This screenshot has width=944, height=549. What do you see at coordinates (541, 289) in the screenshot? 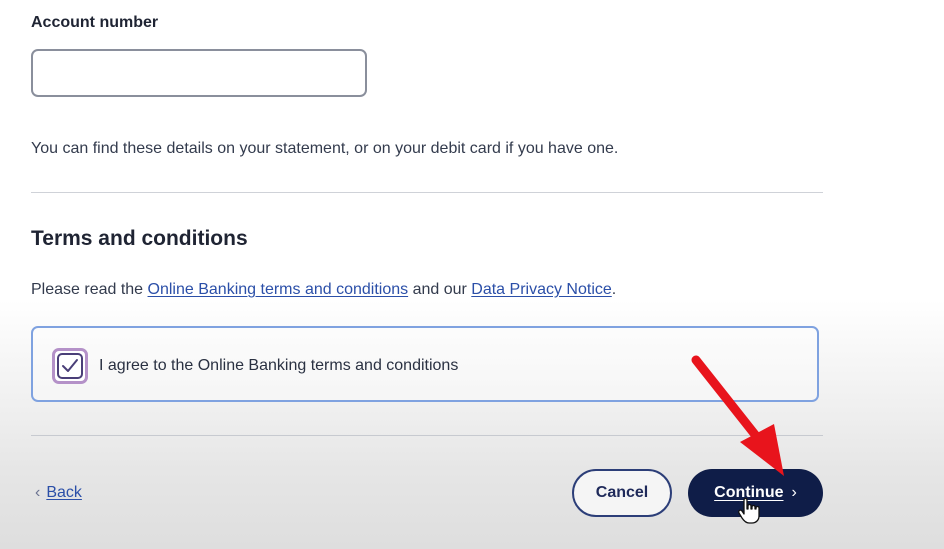
I see `privacy-notice-link: Data Privacy Notice` at bounding box center [541, 289].